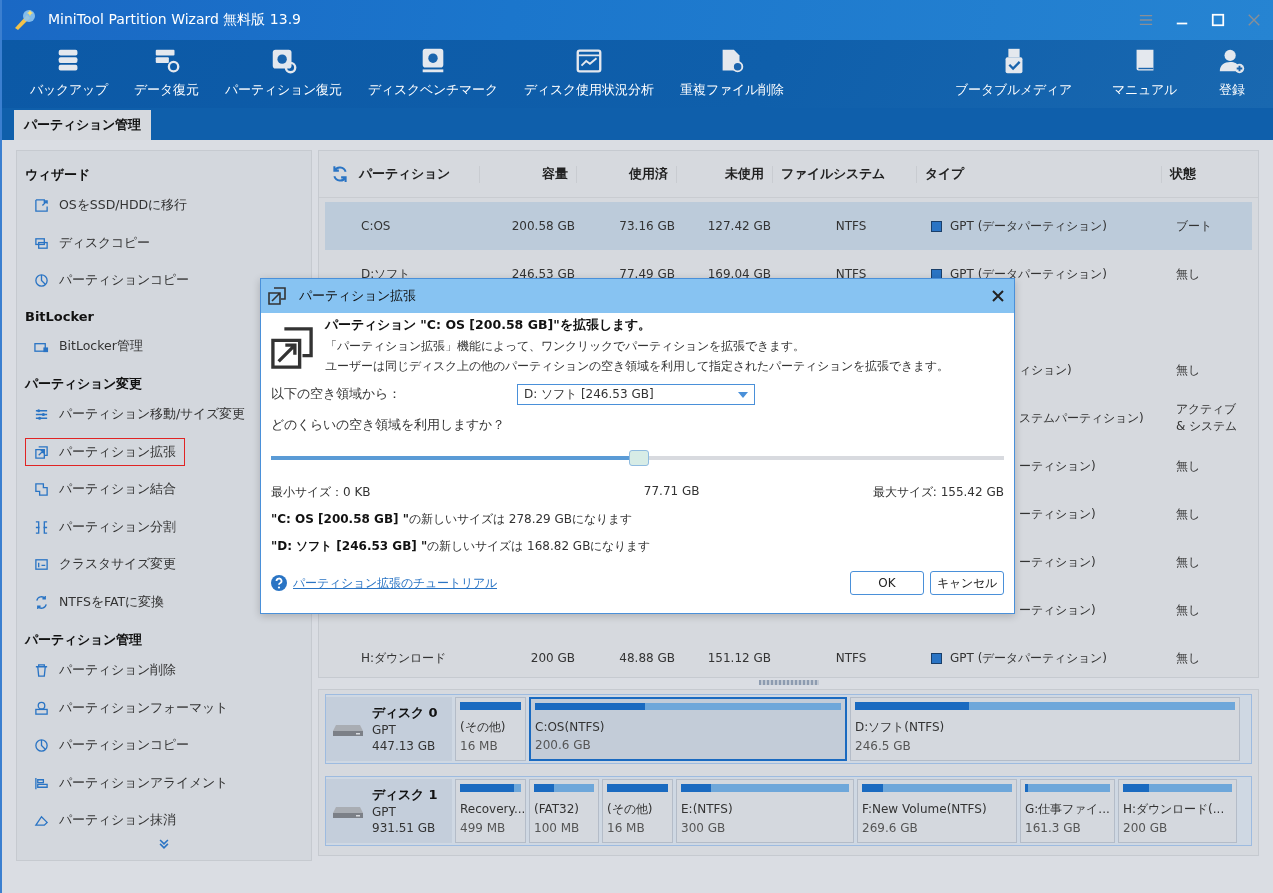 The image size is (1273, 893). Describe the element at coordinates (1210, 174) in the screenshot. I see `column-header: 状態` at that location.